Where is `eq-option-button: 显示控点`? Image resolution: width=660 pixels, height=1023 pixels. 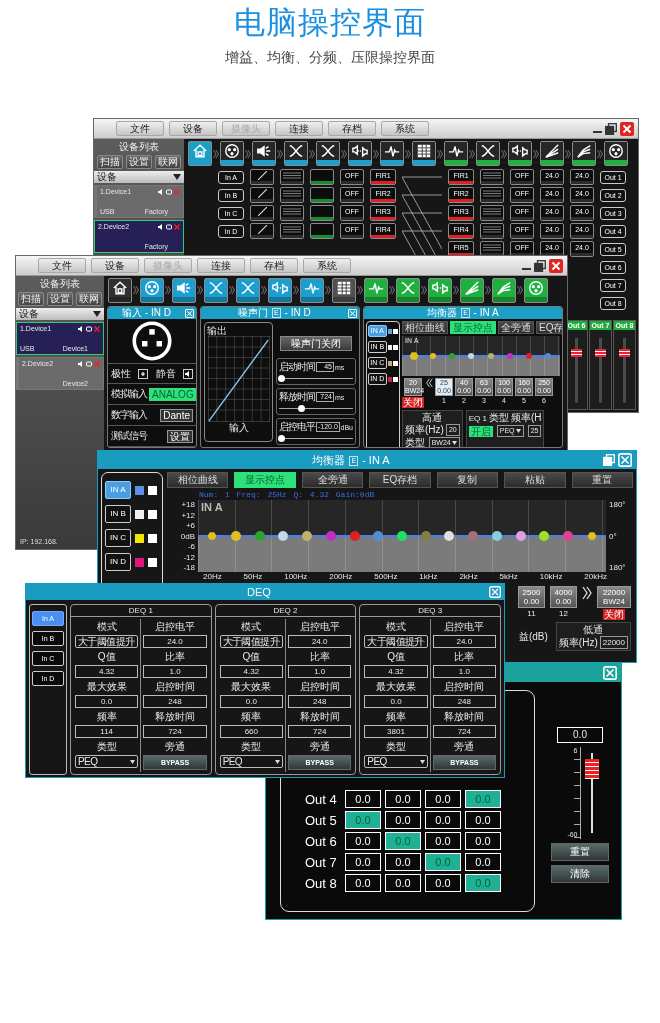 eq-option-button: 显示控点 is located at coordinates (473, 327).